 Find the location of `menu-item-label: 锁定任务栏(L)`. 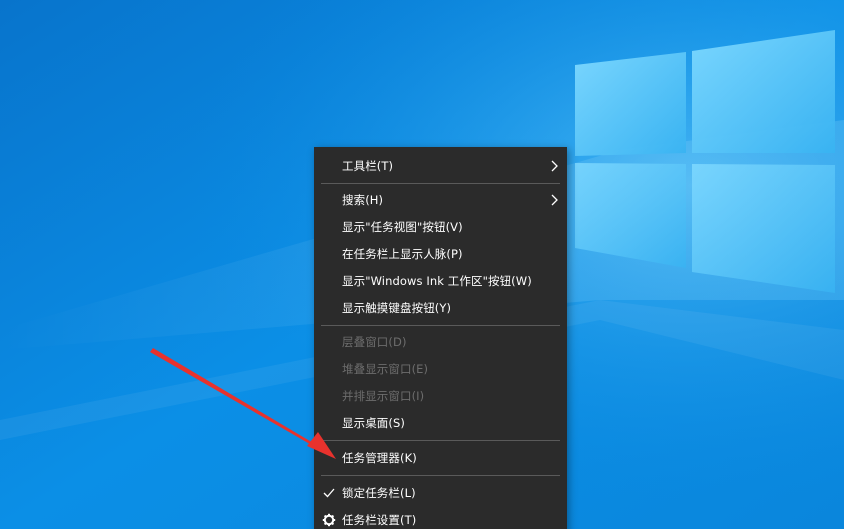

menu-item-label: 锁定任务栏(L) is located at coordinates (379, 493).